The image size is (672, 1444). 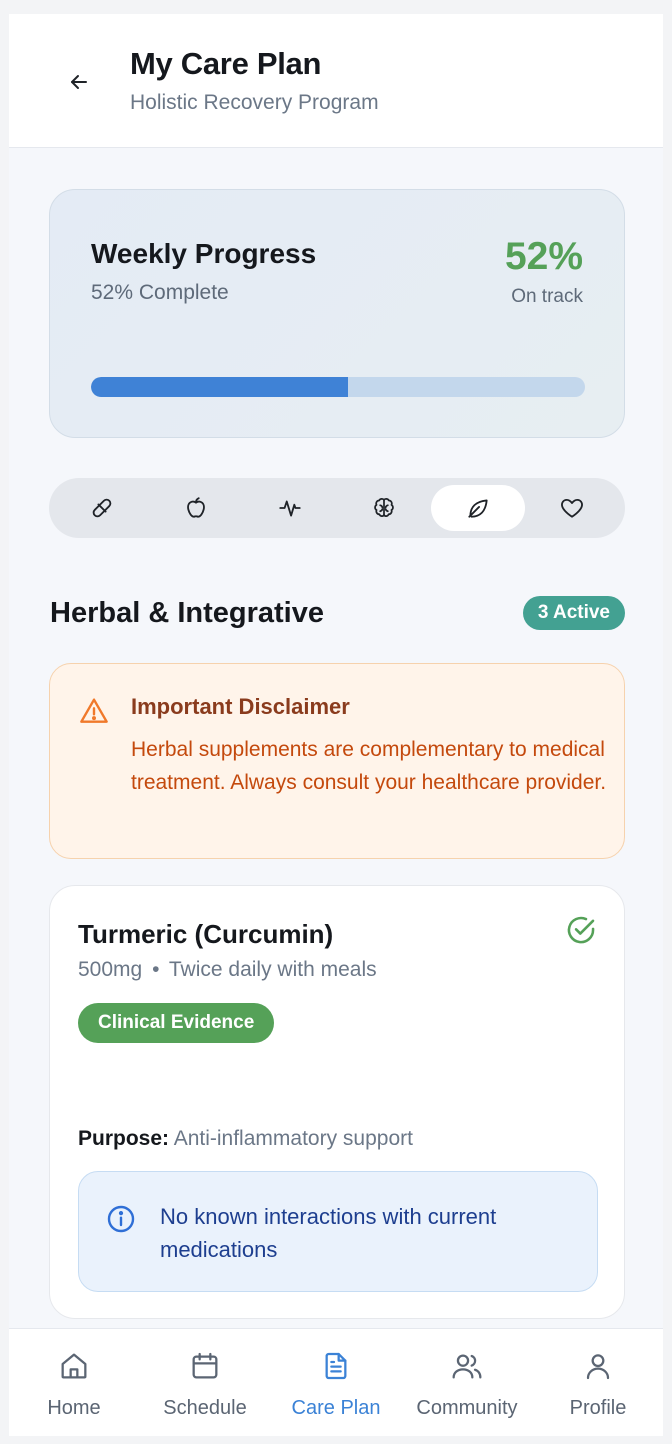 I want to click on purpose-label: Purpose:, so click(x=124, y=1138).